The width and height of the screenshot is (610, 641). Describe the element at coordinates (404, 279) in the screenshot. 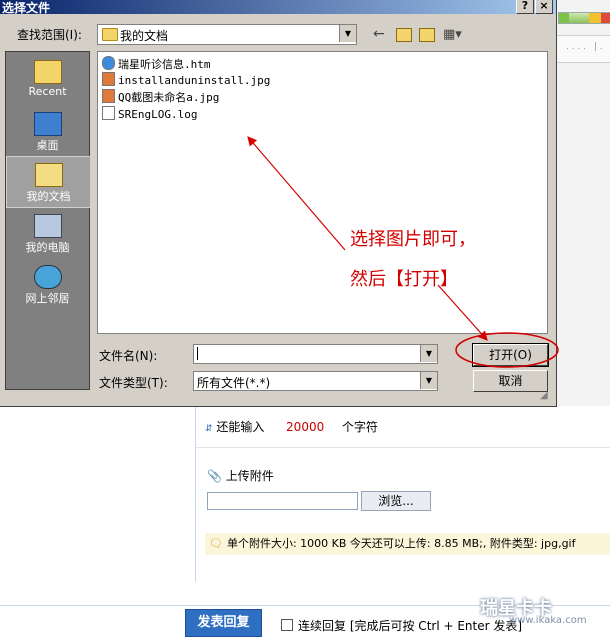

I see `annotation-line-2: 然后【打开】` at that location.